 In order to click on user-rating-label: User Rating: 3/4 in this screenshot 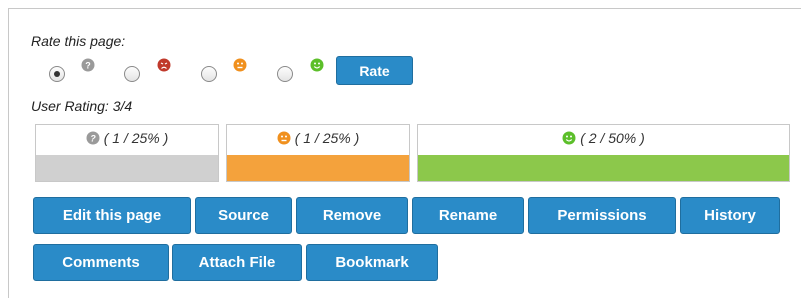, I will do `click(82, 106)`.